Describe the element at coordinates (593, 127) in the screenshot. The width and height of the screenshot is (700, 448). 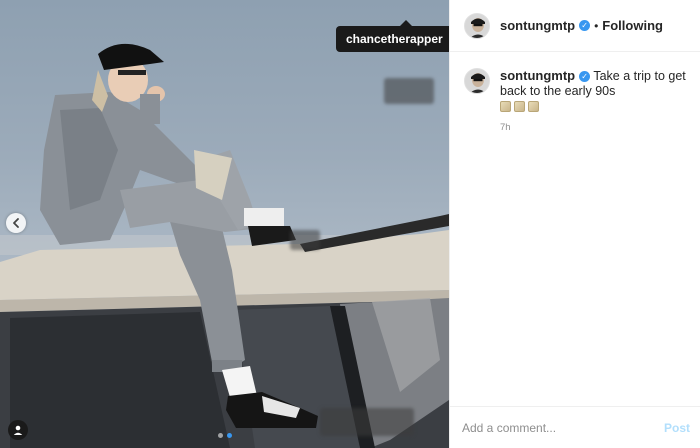
I see `post-timestamp: 7h` at that location.